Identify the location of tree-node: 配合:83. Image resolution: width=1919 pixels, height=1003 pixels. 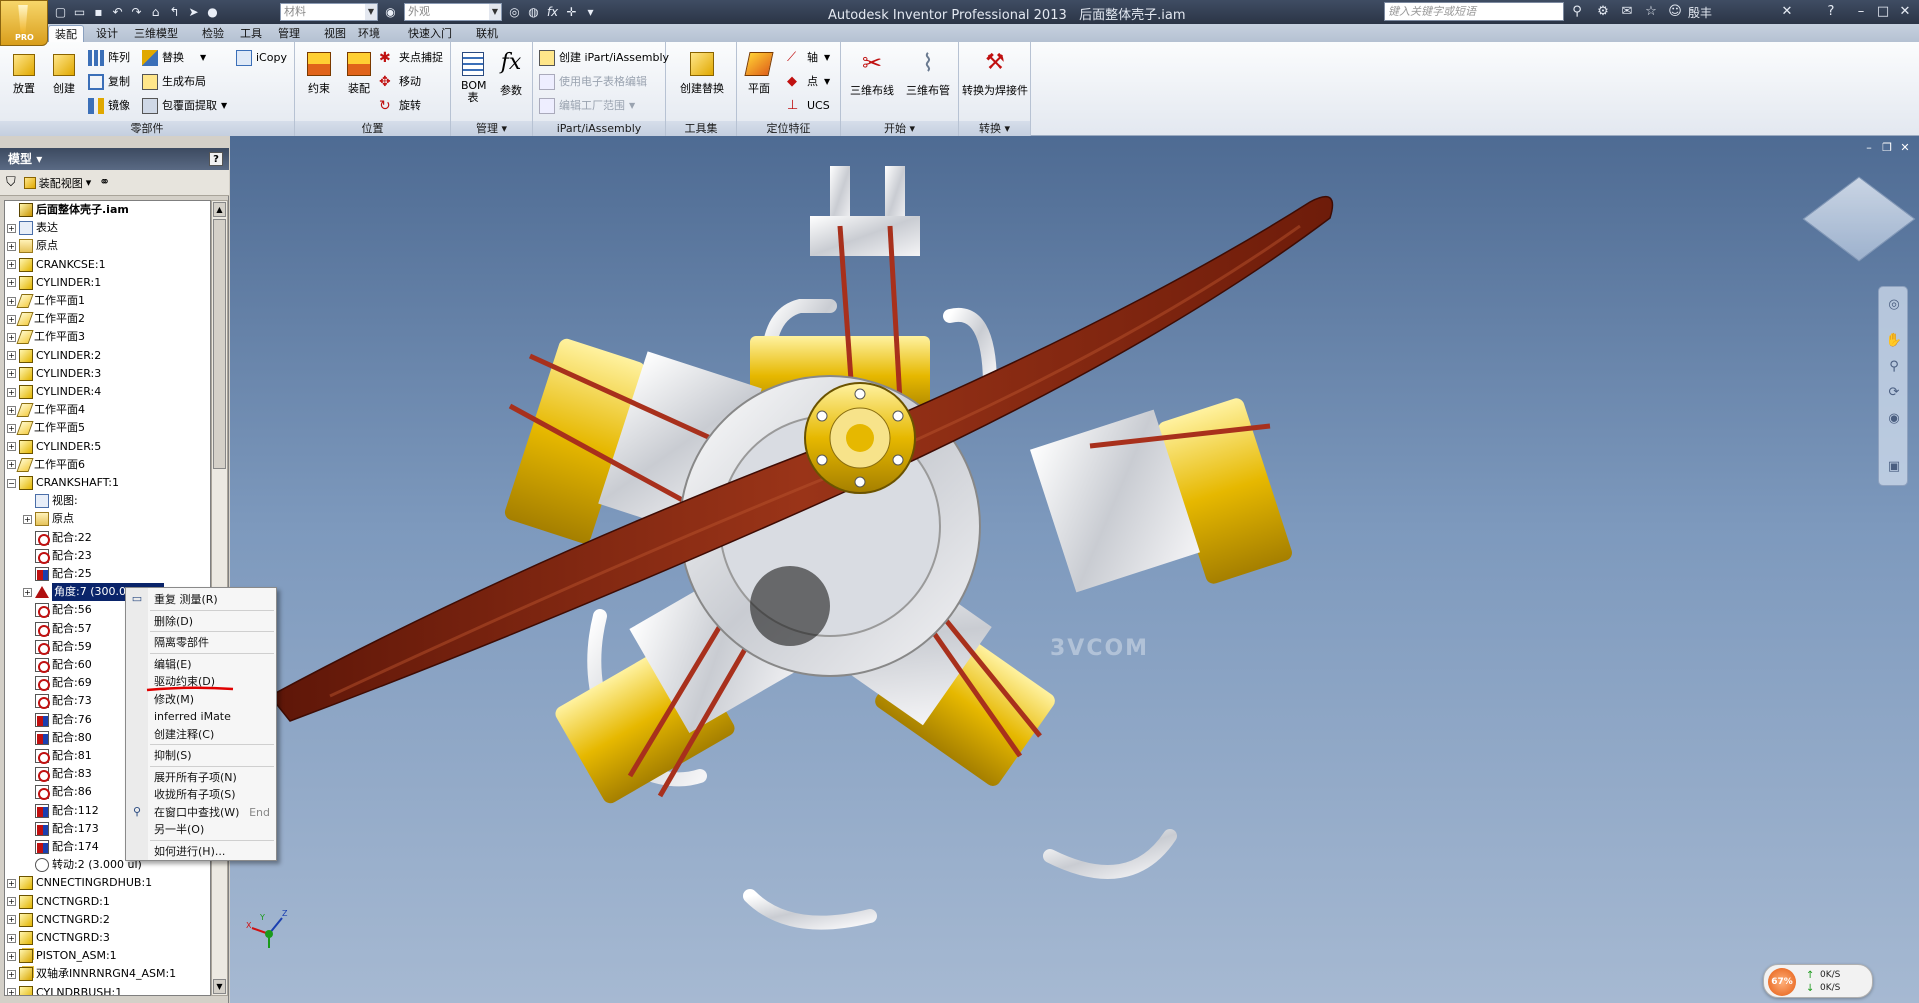
(57, 774).